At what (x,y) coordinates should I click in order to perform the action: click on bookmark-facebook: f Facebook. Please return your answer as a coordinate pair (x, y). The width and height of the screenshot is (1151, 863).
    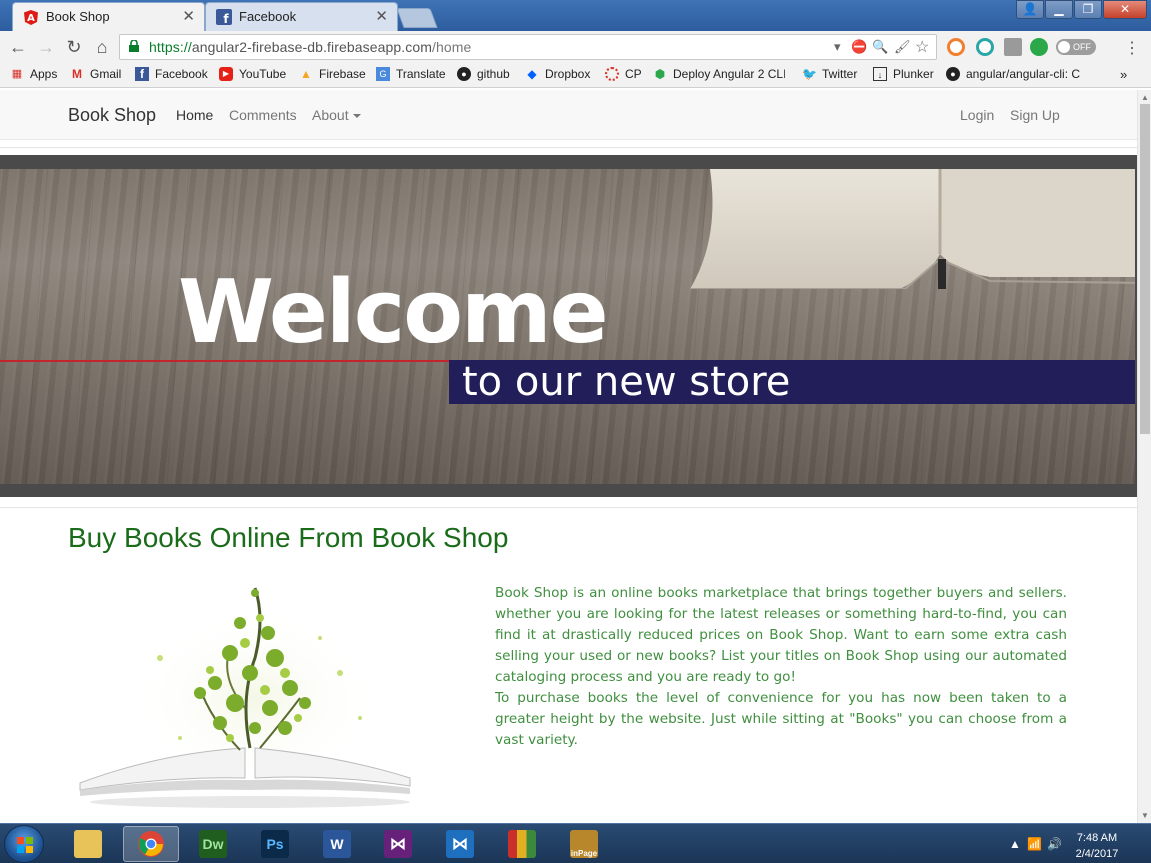
    Looking at the image, I should click on (171, 74).